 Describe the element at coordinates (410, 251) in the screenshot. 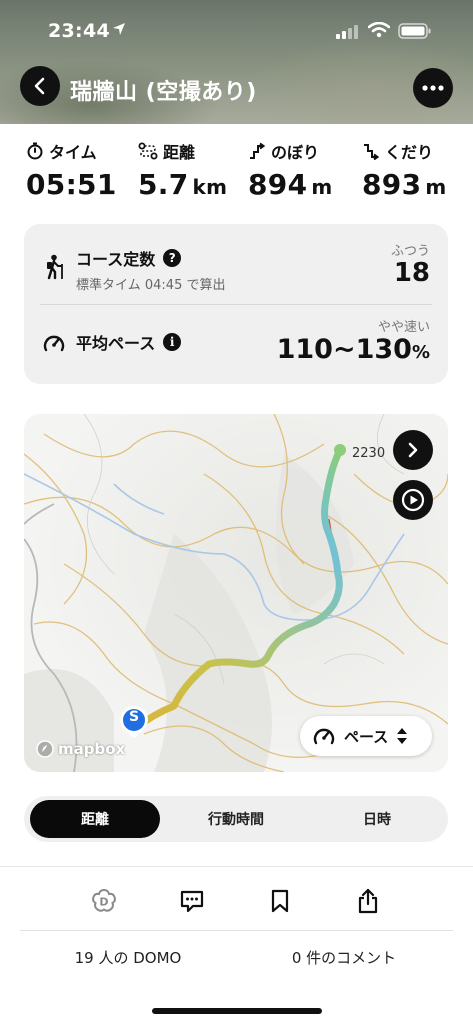

I see `course-constant-level: ふつう` at that location.